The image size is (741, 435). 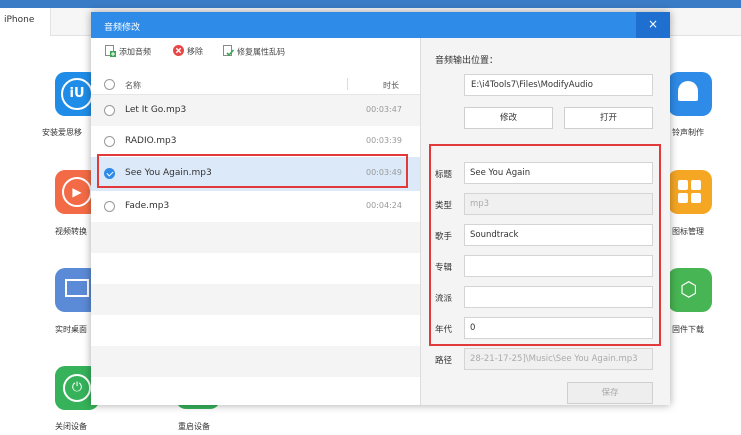 I want to click on file-path-field: 28-21-17-25]\Music\See You Again.mp3, so click(x=558, y=359).